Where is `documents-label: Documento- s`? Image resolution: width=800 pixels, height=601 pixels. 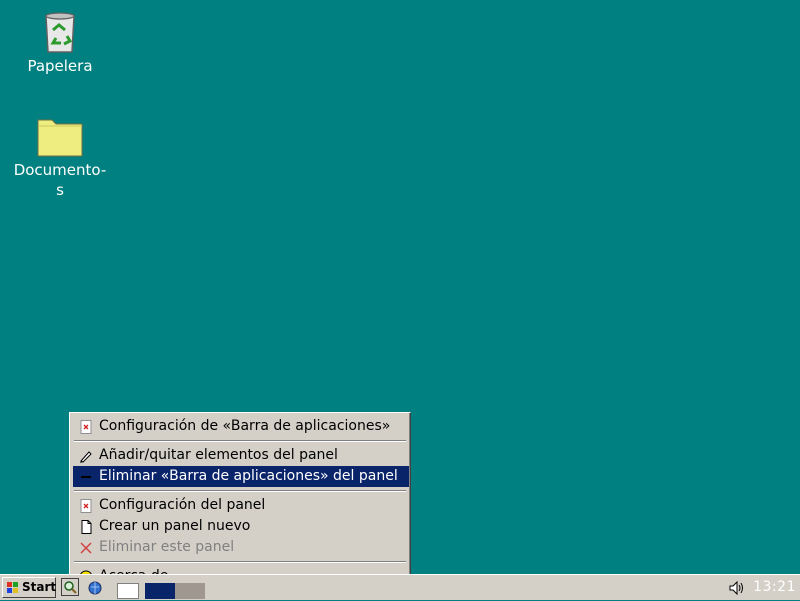 documents-label: Documento- s is located at coordinates (60, 180).